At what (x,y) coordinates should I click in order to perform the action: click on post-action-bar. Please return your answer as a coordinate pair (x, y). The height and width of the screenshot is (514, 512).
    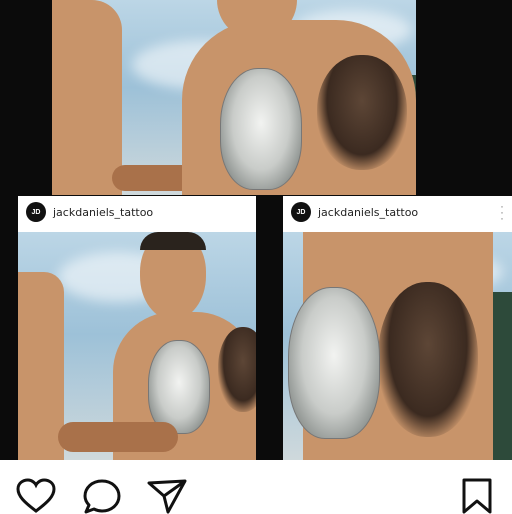
    Looking at the image, I should click on (256, 487).